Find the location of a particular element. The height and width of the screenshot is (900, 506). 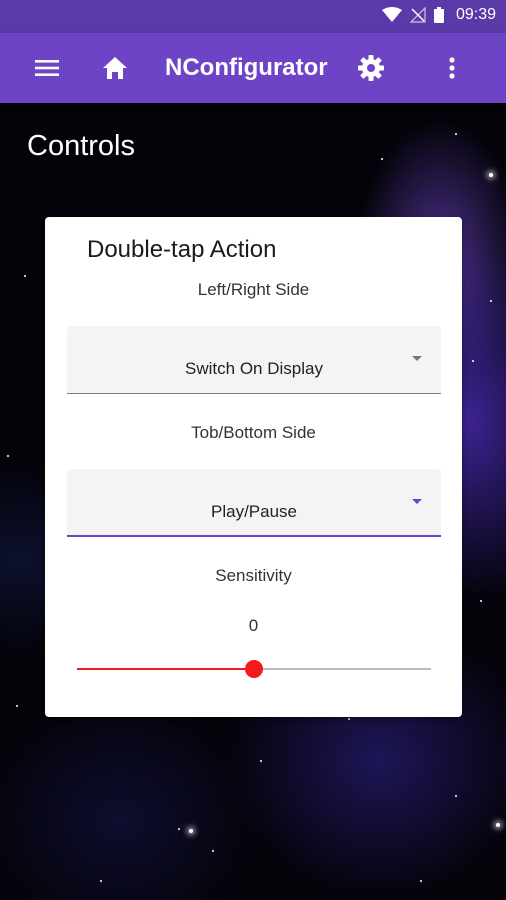

menu-button is located at coordinates (47, 68).